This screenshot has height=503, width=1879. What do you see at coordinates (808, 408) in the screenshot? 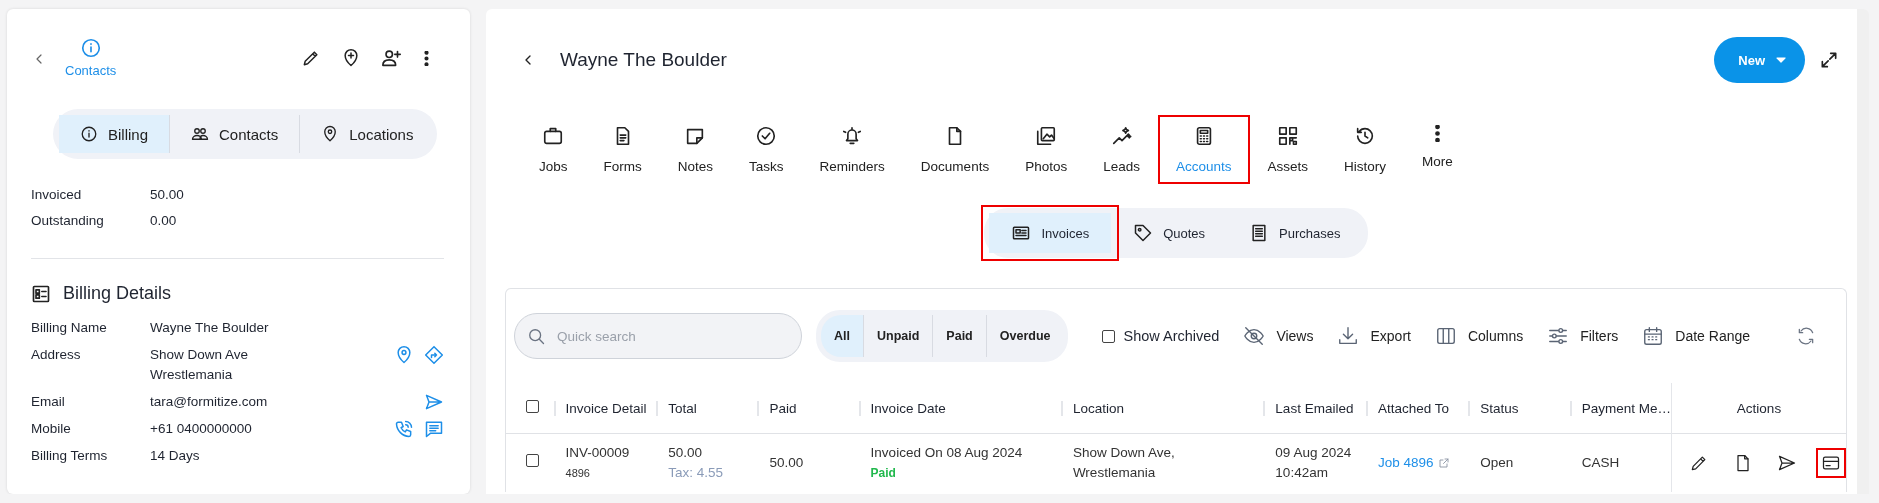
I see `column-header: Paid` at bounding box center [808, 408].